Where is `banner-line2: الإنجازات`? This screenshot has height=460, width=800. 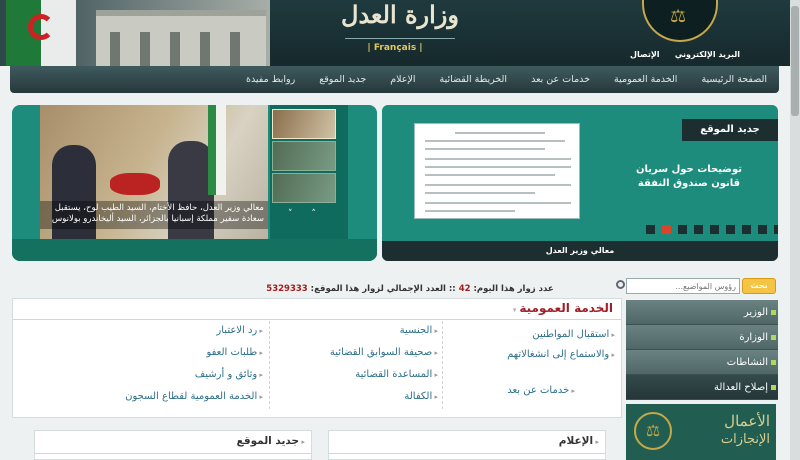
banner-line2: الإنجازات is located at coordinates (745, 439).